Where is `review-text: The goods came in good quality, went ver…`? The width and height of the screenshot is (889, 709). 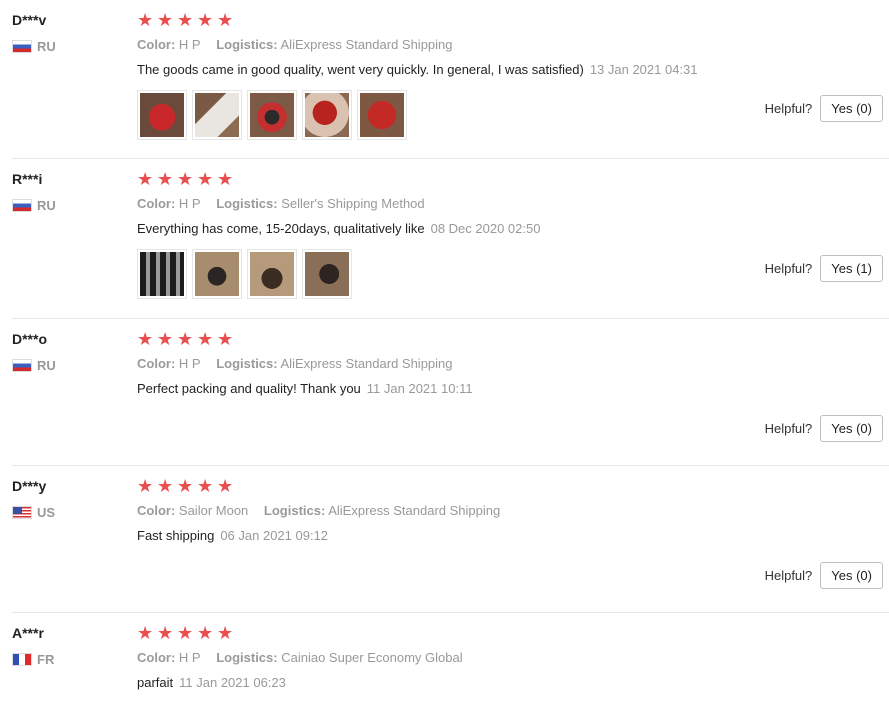 review-text: The goods came in good quality, went ver… is located at coordinates (360, 69).